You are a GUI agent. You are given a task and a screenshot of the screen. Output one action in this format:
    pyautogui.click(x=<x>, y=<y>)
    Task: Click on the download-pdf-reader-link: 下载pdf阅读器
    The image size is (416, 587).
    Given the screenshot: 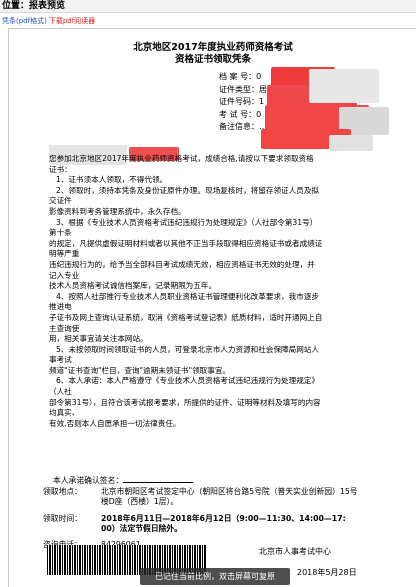 What is the action you would take?
    pyautogui.click(x=72, y=21)
    